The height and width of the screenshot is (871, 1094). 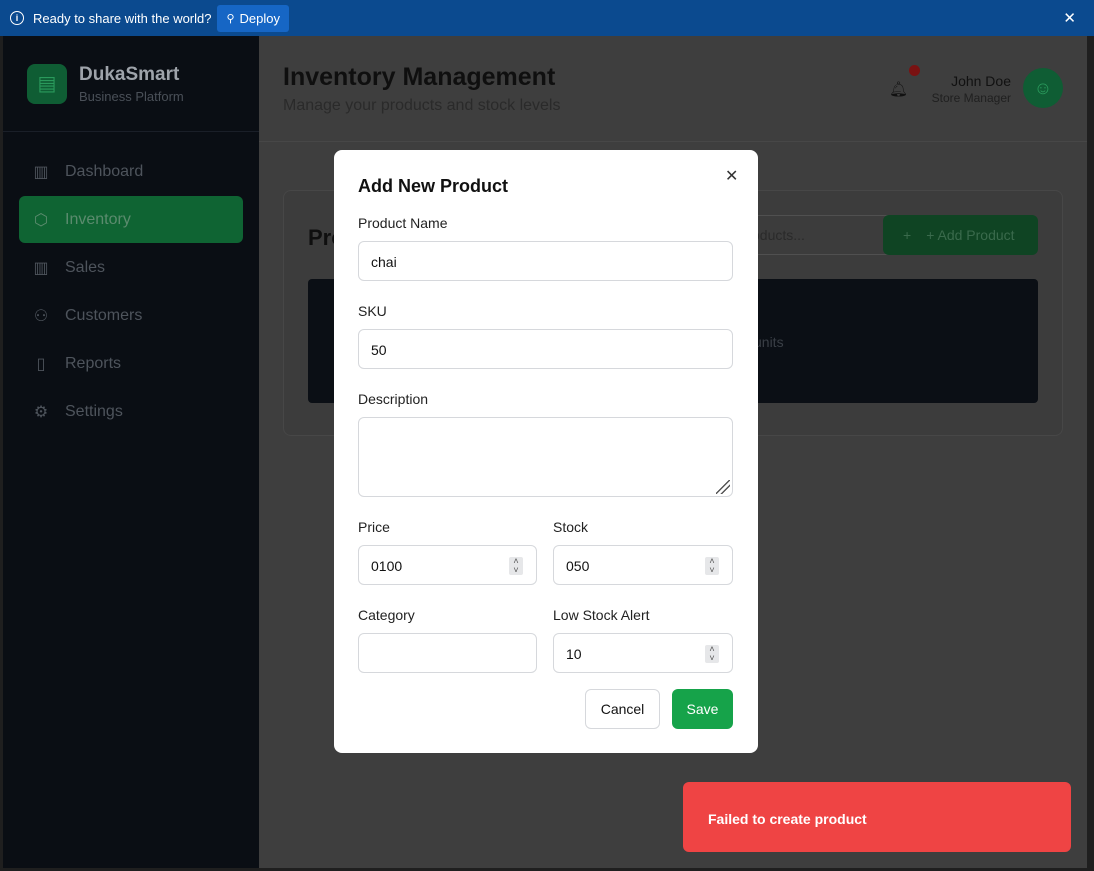 I want to click on brand: ▤ DukaSmart Business Platform, so click(x=131, y=84).